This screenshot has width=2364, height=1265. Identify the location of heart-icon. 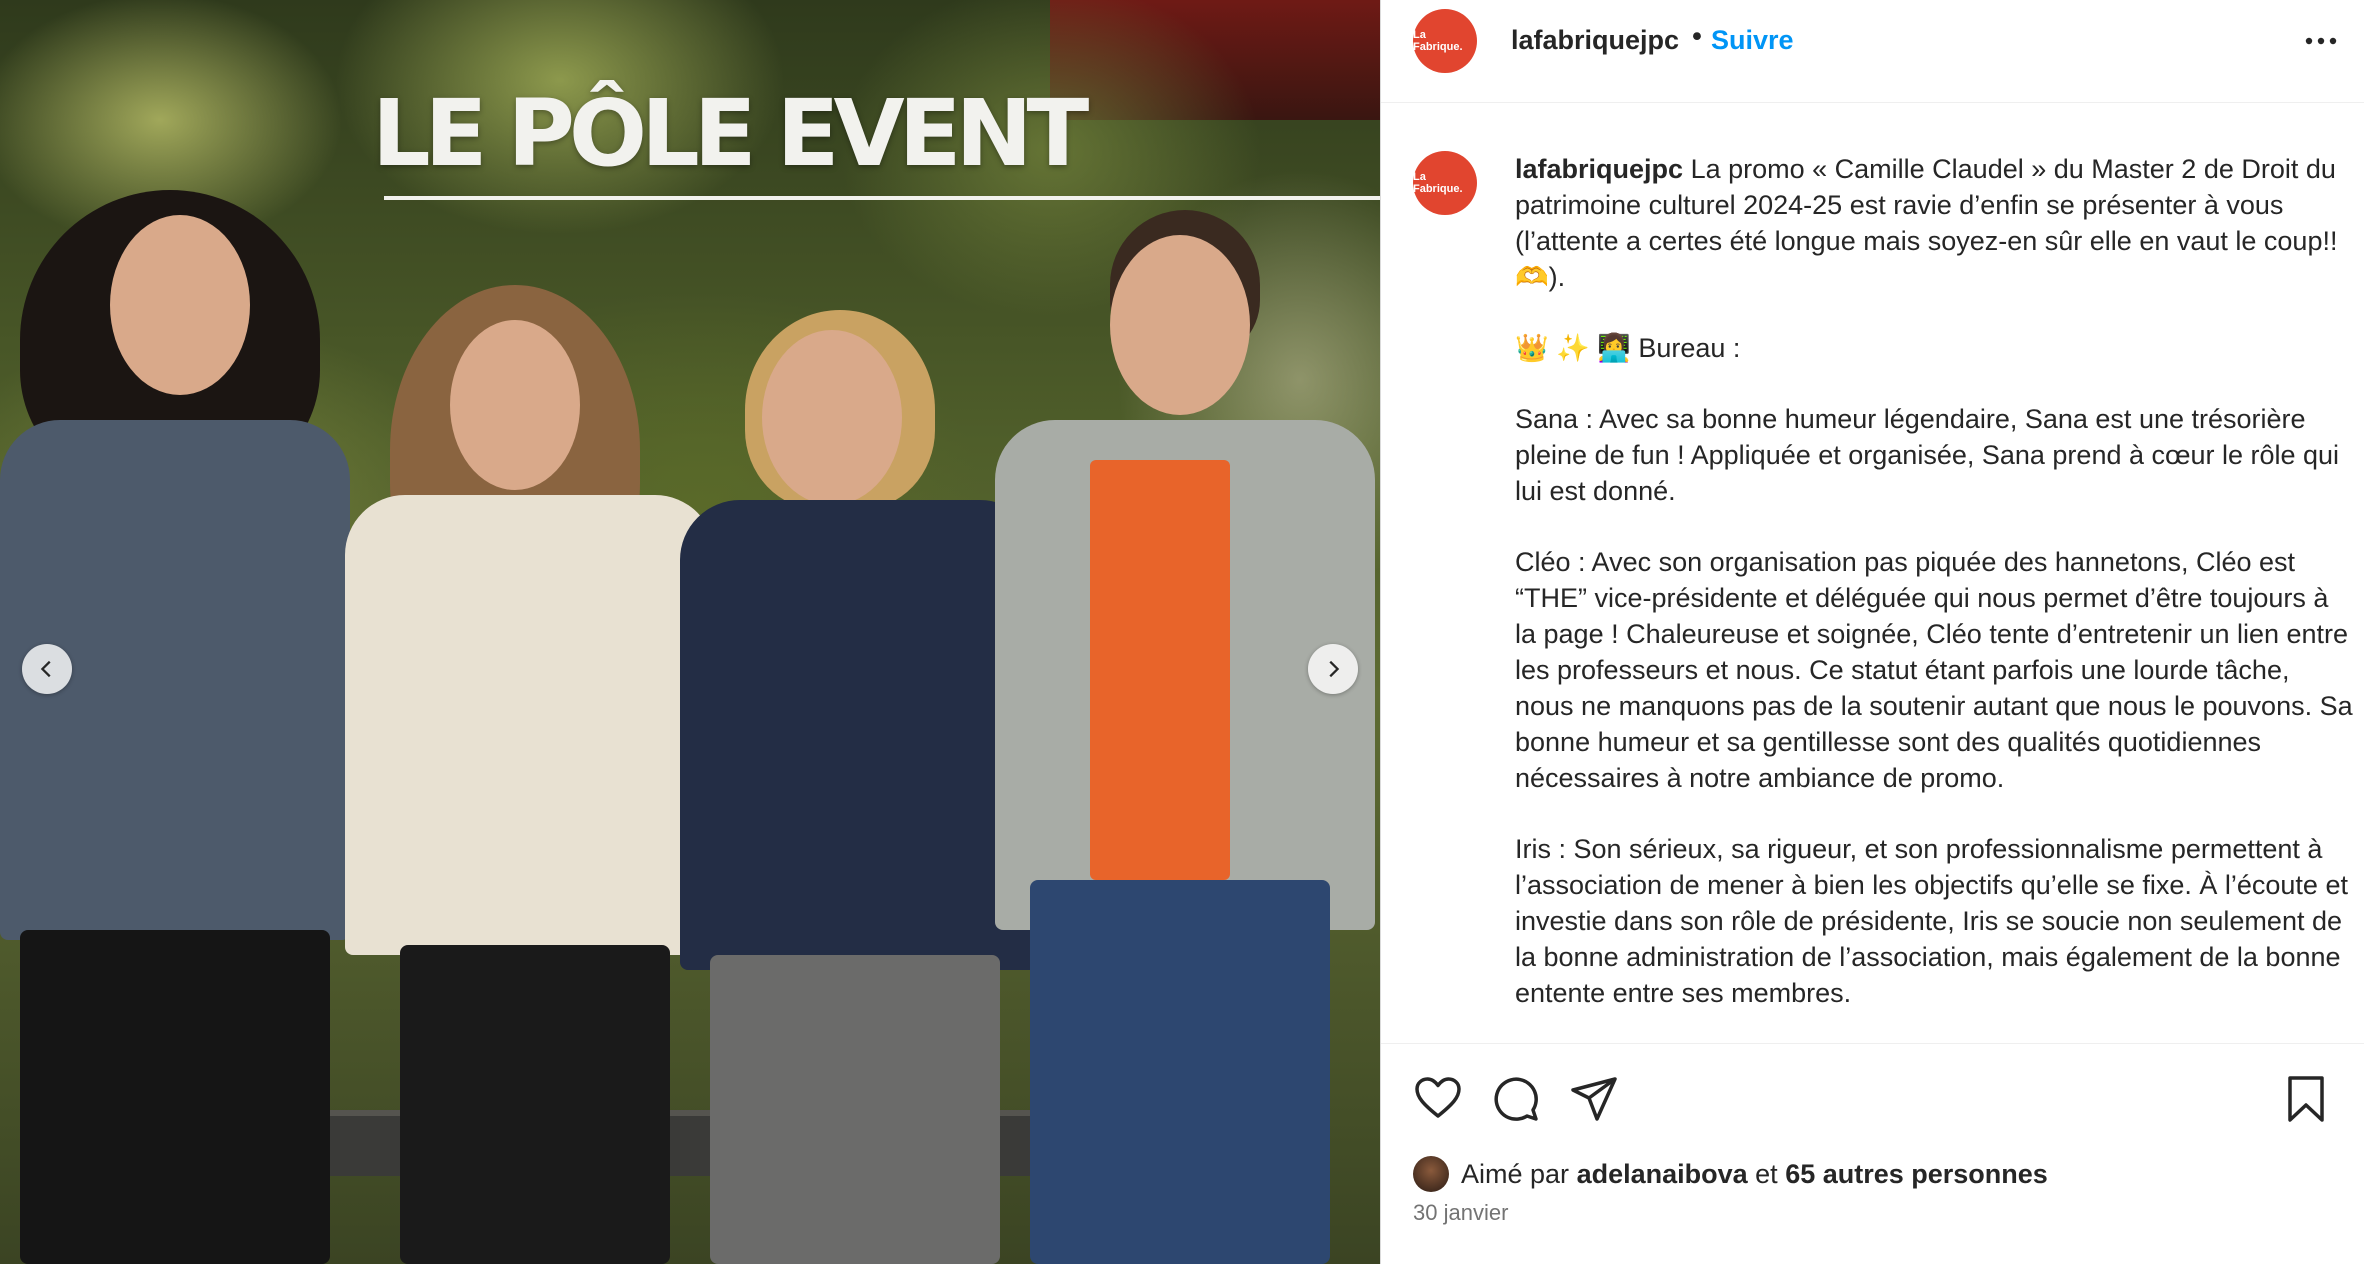
(1438, 1099).